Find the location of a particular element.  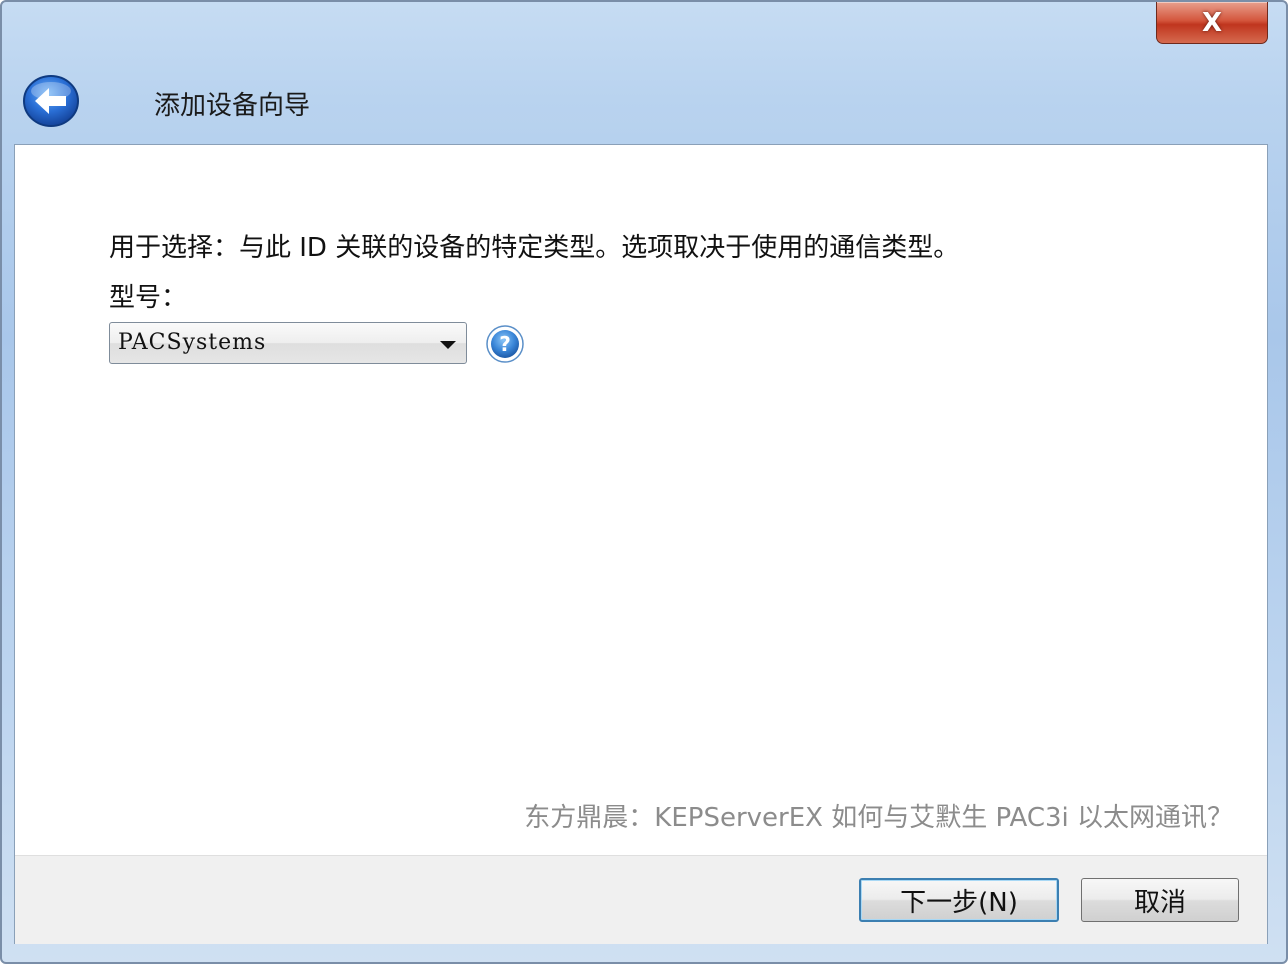

close-button: X is located at coordinates (1212, 23).